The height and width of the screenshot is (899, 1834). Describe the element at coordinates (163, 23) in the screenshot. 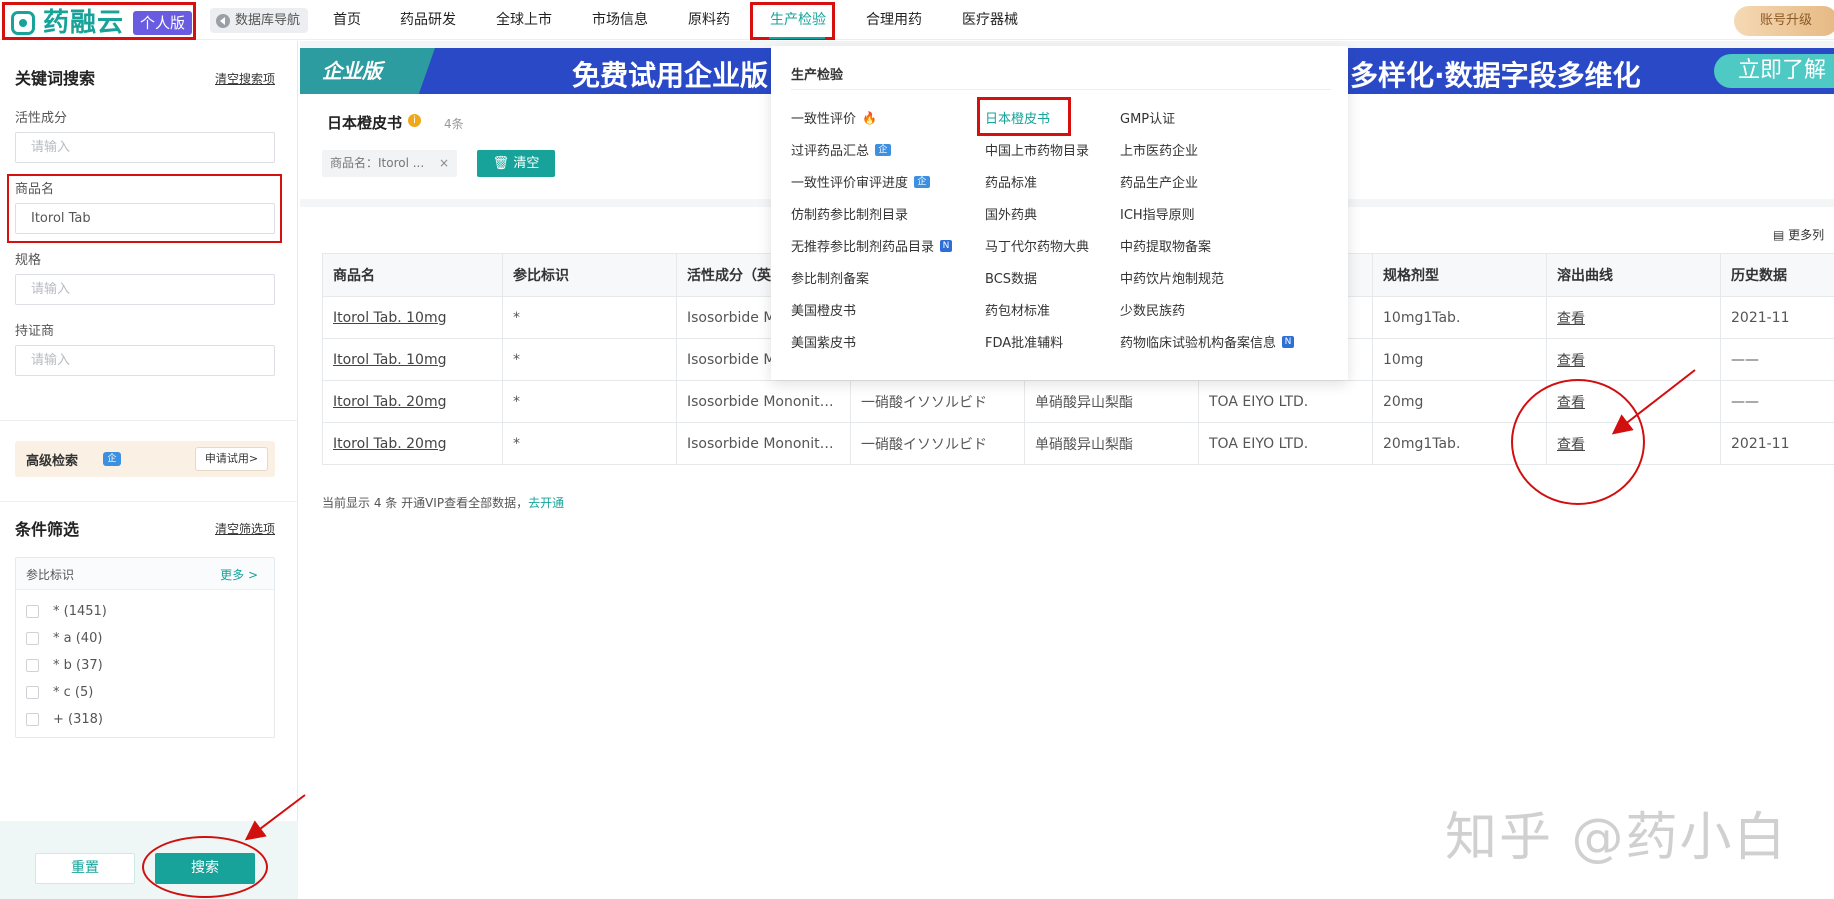

I see `edition-badge: 个人版` at that location.